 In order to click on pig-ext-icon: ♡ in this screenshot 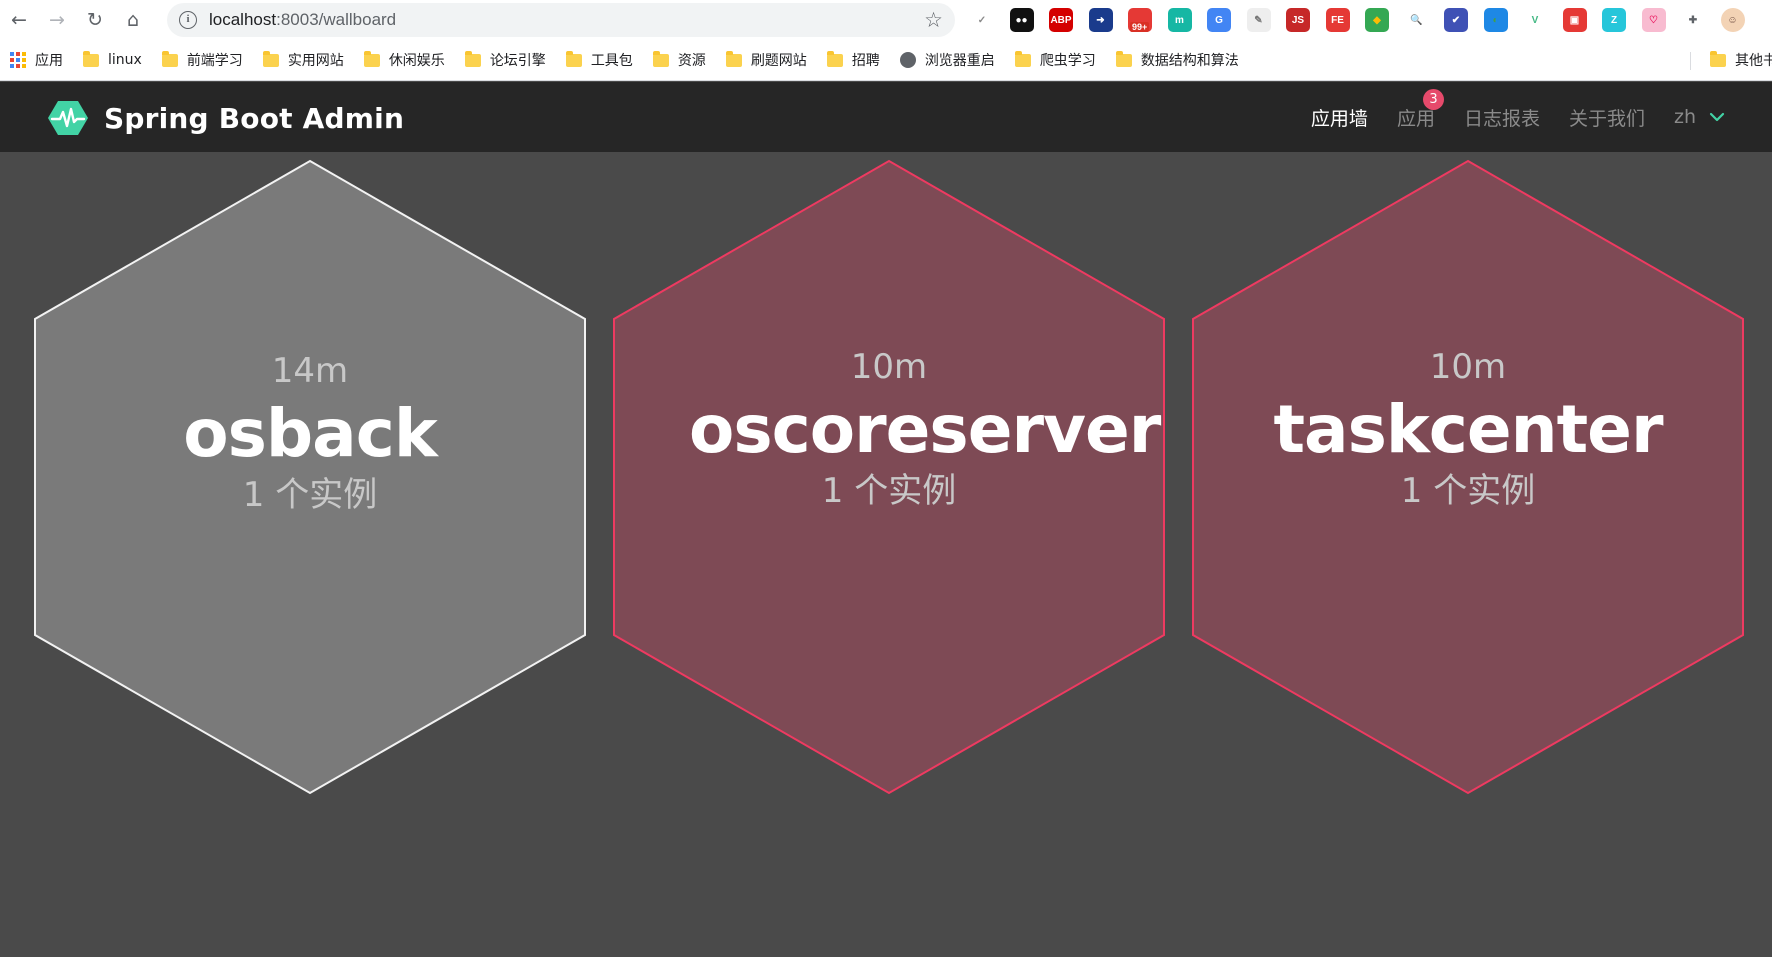, I will do `click(1653, 20)`.